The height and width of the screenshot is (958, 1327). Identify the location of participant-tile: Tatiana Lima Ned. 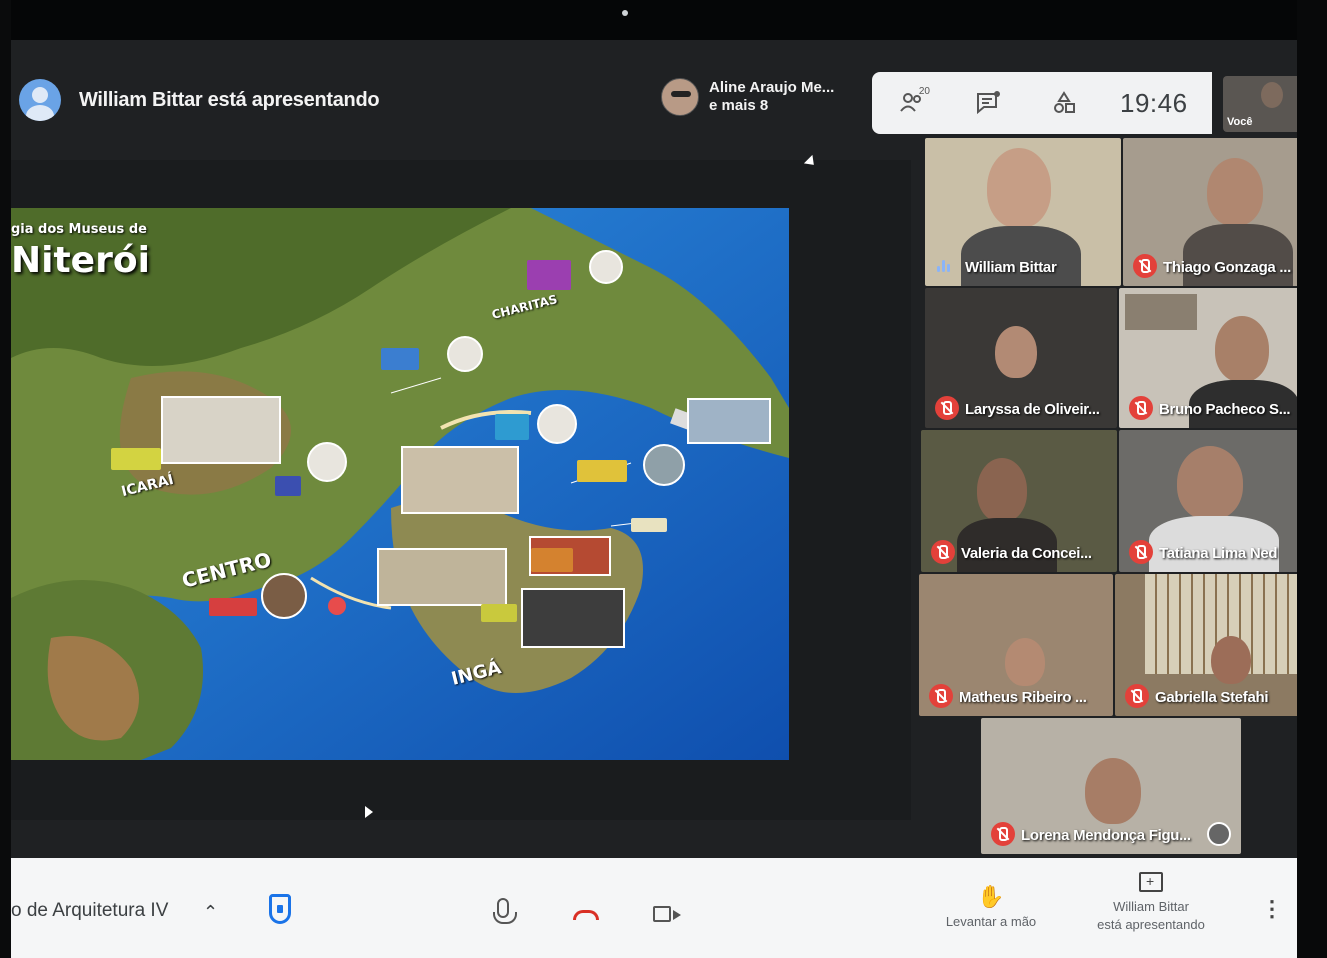
(1214, 501).